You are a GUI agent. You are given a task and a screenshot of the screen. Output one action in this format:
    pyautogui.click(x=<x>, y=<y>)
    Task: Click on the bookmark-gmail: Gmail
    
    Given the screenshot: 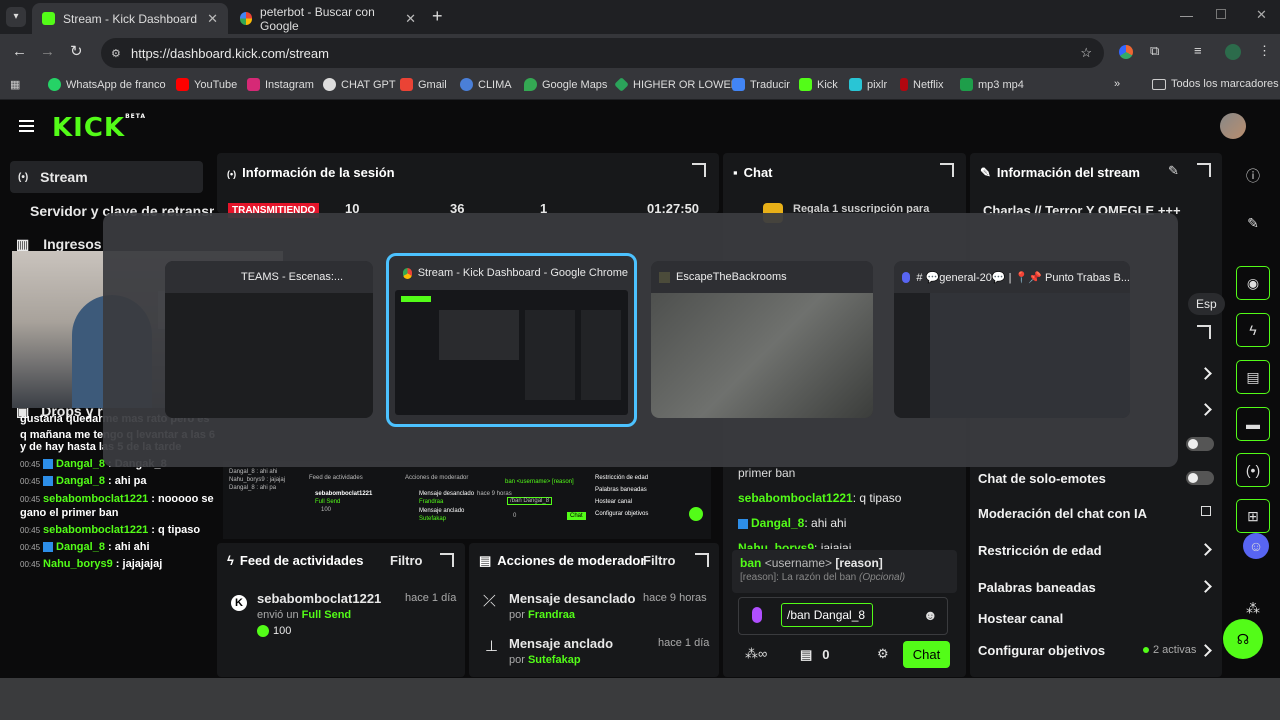 What is the action you would take?
    pyautogui.click(x=423, y=84)
    